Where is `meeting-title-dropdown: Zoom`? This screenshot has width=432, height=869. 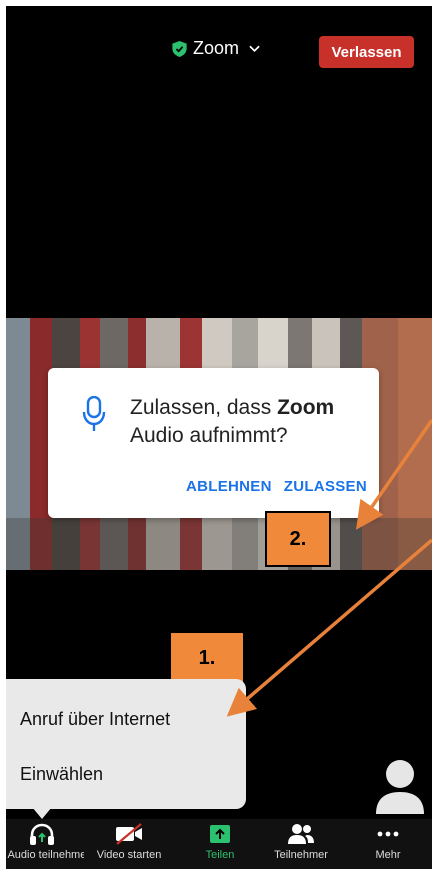
meeting-title-dropdown: Zoom is located at coordinates (216, 48).